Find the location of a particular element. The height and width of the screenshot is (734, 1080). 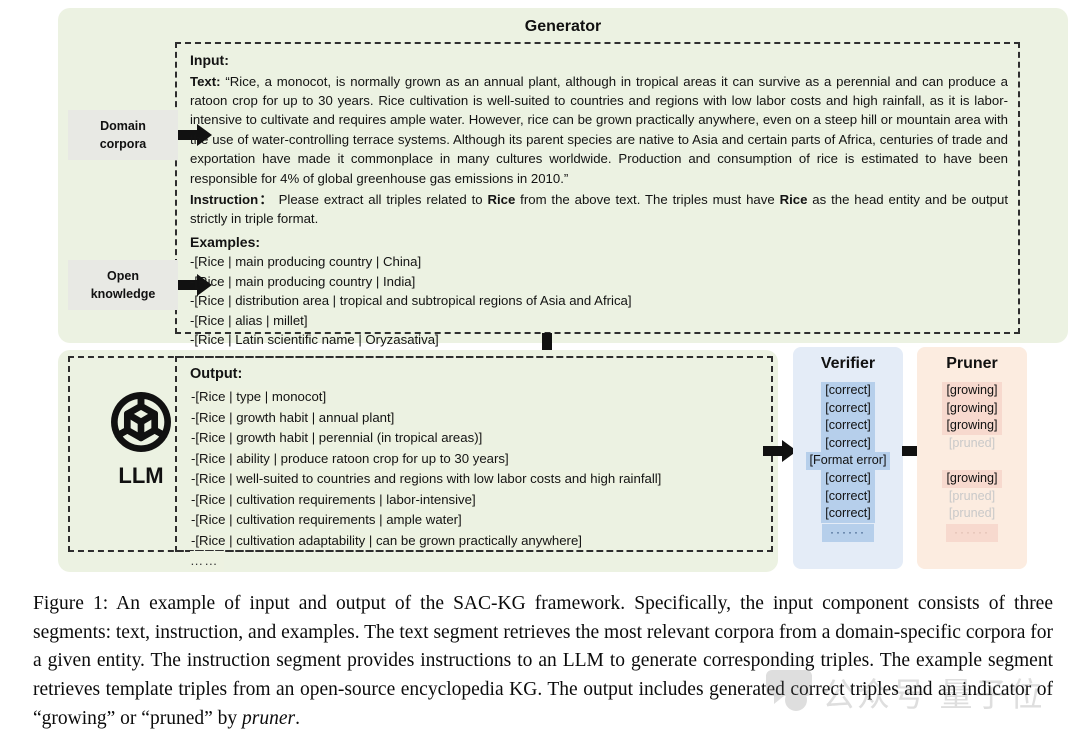

arrow-right-icon-output-to-verifier is located at coordinates (780, 451).